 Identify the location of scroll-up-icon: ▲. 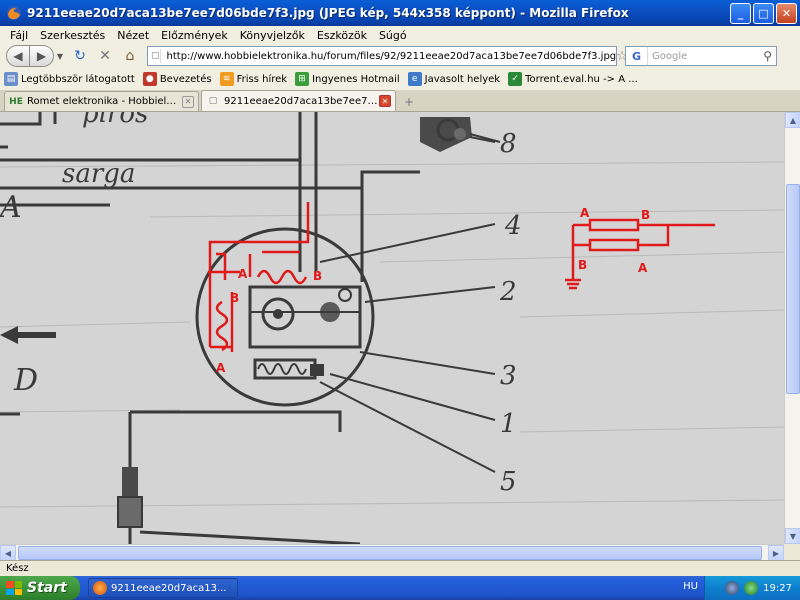
(792, 120).